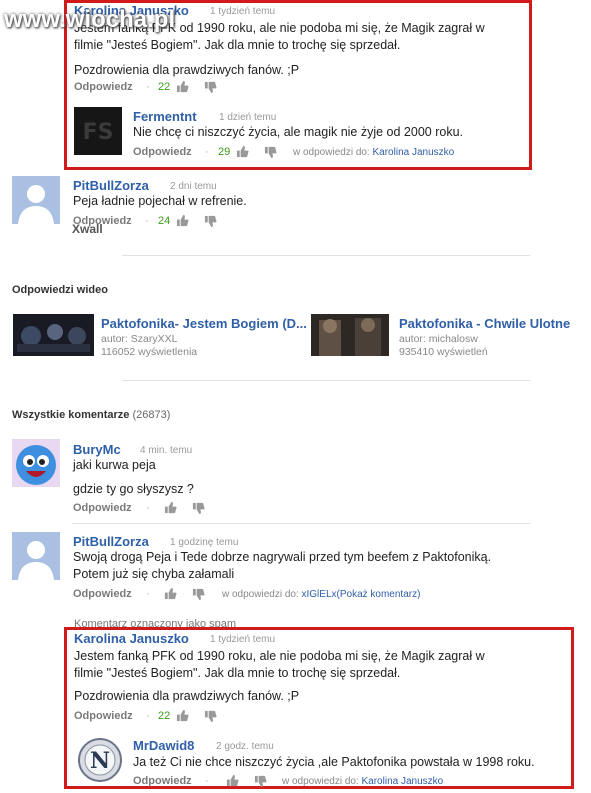  Describe the element at coordinates (154, 574) in the screenshot. I see `comment-text: Potem już się chyba załamali` at that location.